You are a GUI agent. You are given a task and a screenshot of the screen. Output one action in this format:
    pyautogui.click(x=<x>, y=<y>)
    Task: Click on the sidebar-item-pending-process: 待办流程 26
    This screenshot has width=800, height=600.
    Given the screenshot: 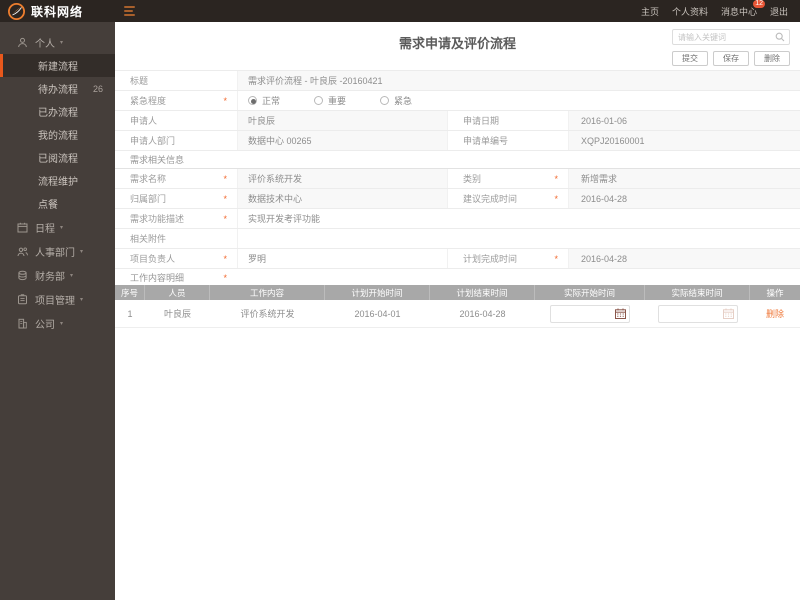 What is the action you would take?
    pyautogui.click(x=57, y=88)
    